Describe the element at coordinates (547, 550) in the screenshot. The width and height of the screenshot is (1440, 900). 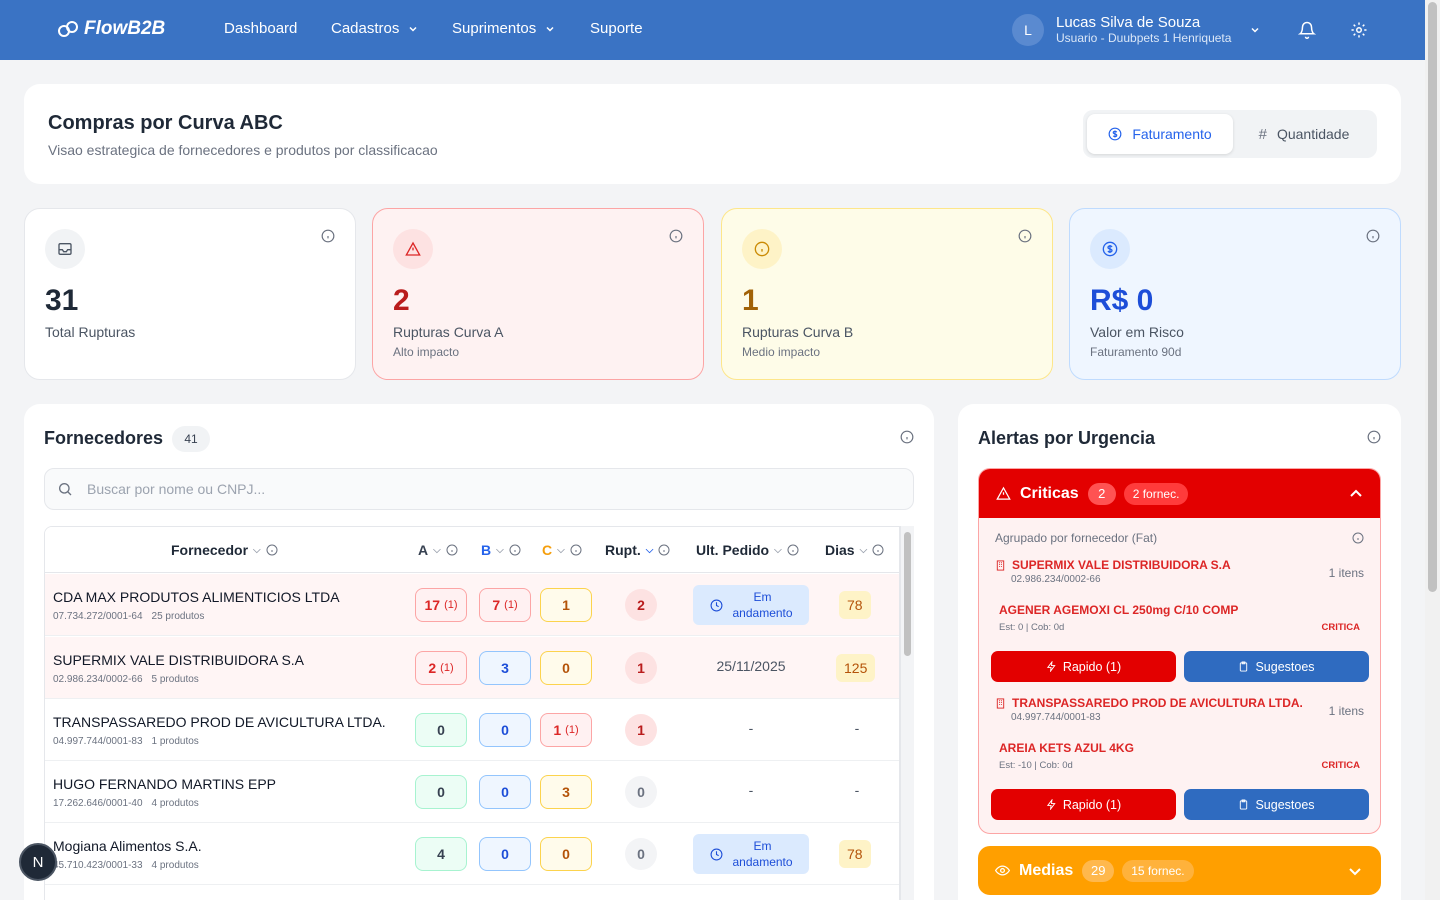
I see `col-label: C` at that location.